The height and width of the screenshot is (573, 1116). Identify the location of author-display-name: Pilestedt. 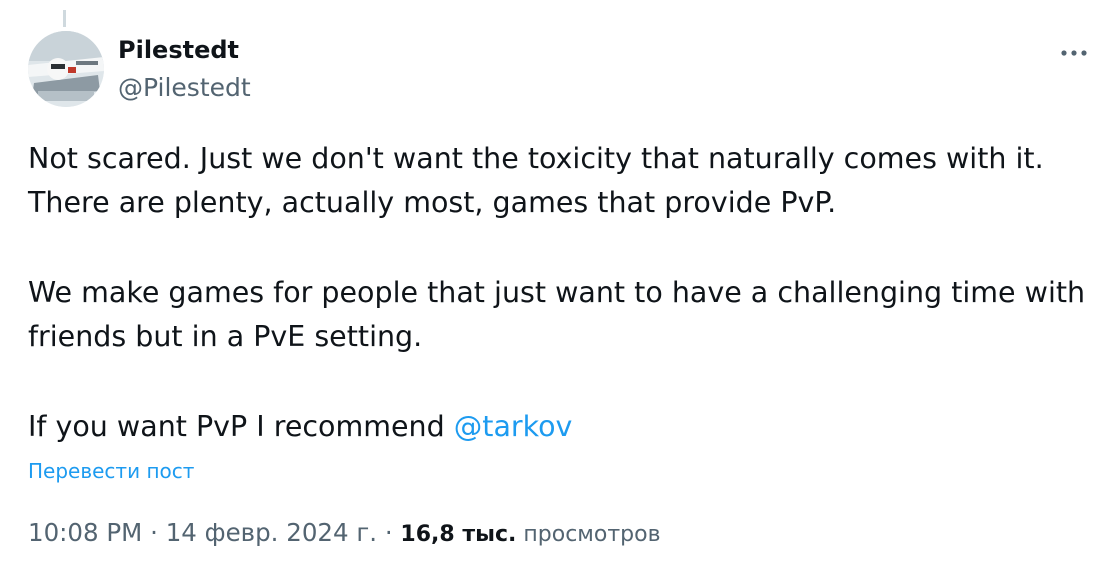
(178, 50).